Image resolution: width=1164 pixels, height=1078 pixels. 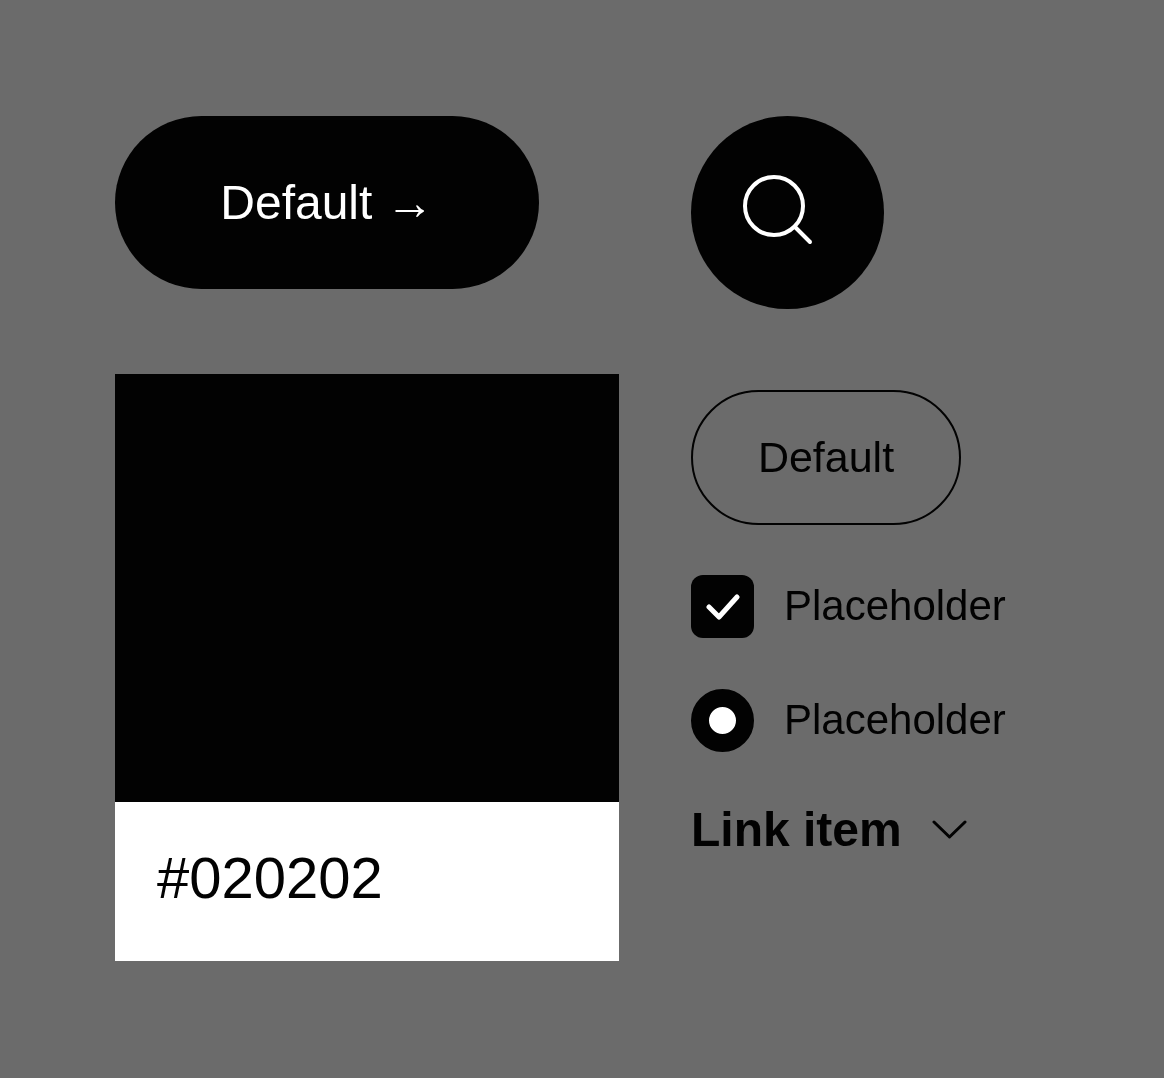 What do you see at coordinates (949, 830) in the screenshot?
I see `chevron-down-icon` at bounding box center [949, 830].